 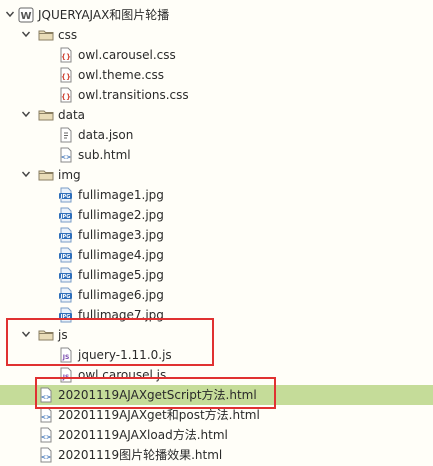 I want to click on tree-file-fullimage3-jpg: JPG fullimage3.jpg, so click(x=216, y=235).